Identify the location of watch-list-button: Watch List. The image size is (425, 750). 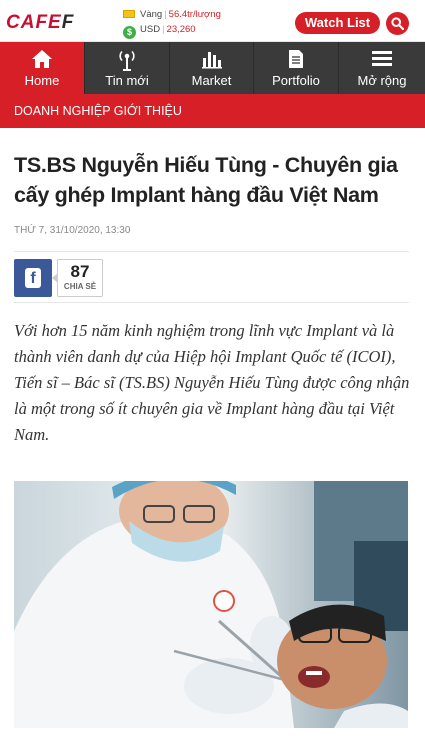
(337, 23).